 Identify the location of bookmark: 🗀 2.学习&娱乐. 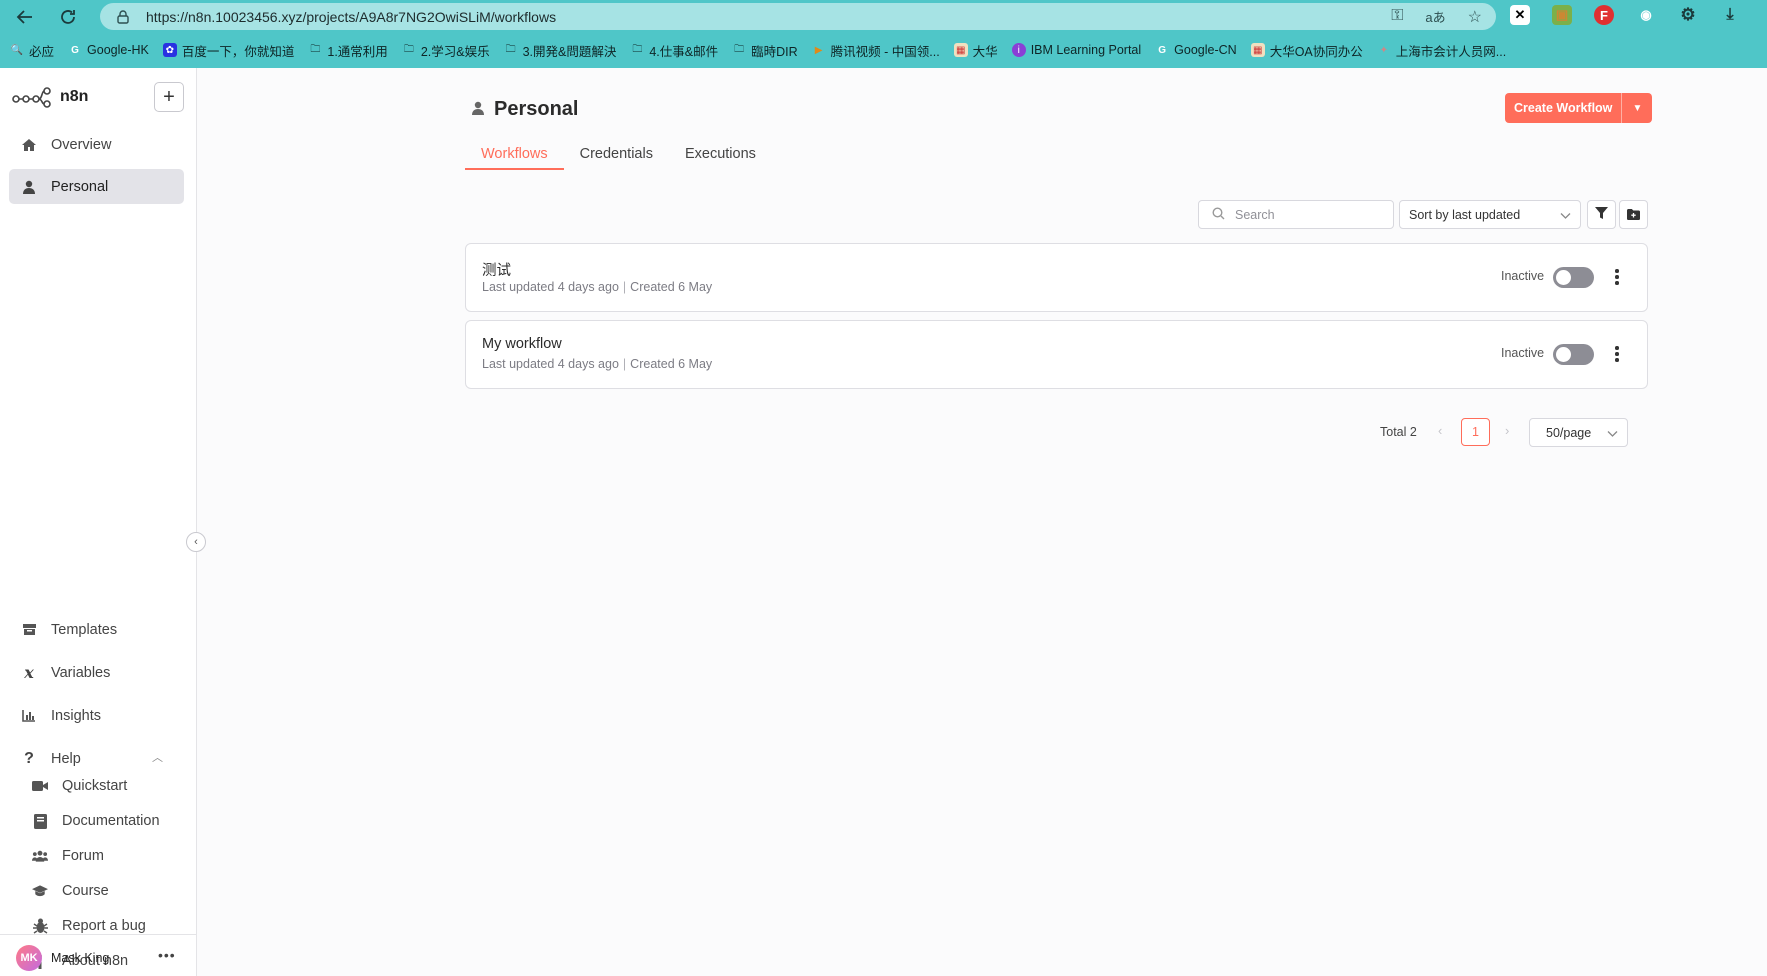
(446, 50).